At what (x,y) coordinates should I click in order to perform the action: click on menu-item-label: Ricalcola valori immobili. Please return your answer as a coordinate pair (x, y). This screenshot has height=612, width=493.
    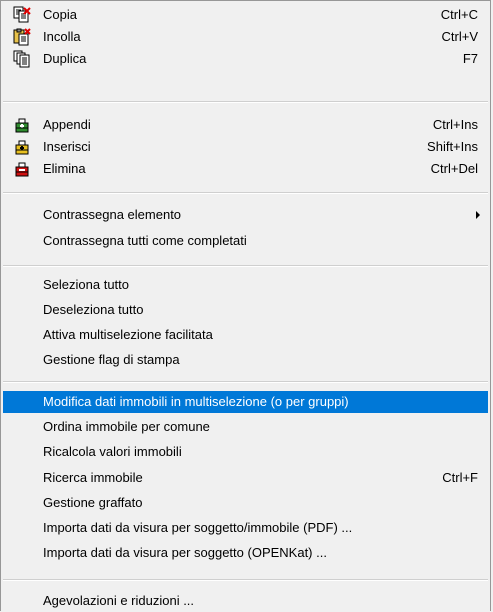
    Looking at the image, I should click on (112, 451).